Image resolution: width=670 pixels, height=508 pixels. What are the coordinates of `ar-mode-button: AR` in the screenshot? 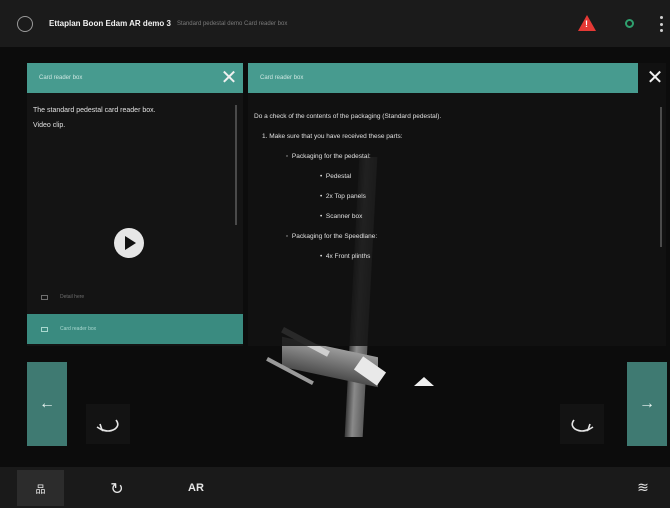 It's located at (196, 488).